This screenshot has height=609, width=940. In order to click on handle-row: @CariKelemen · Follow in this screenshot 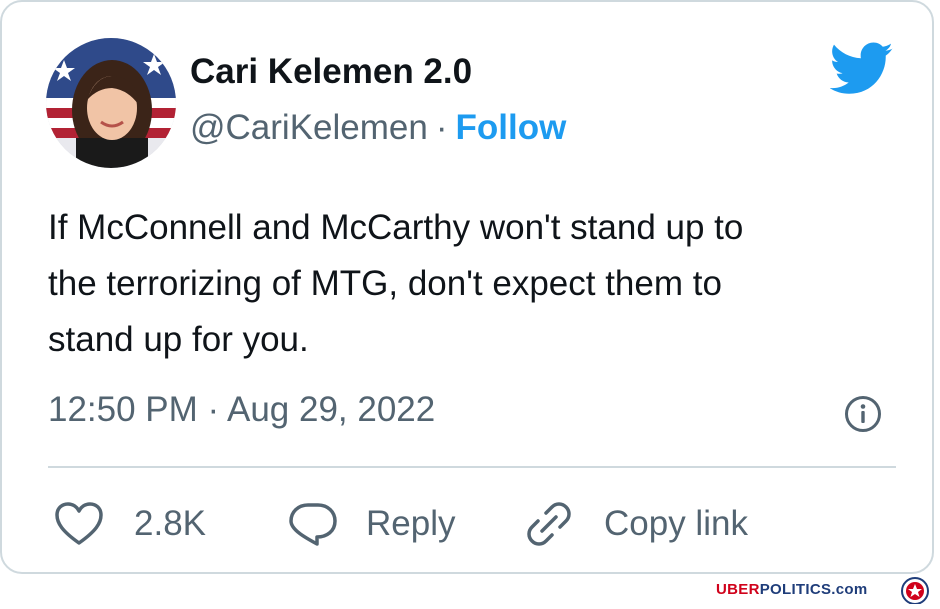, I will do `click(378, 128)`.